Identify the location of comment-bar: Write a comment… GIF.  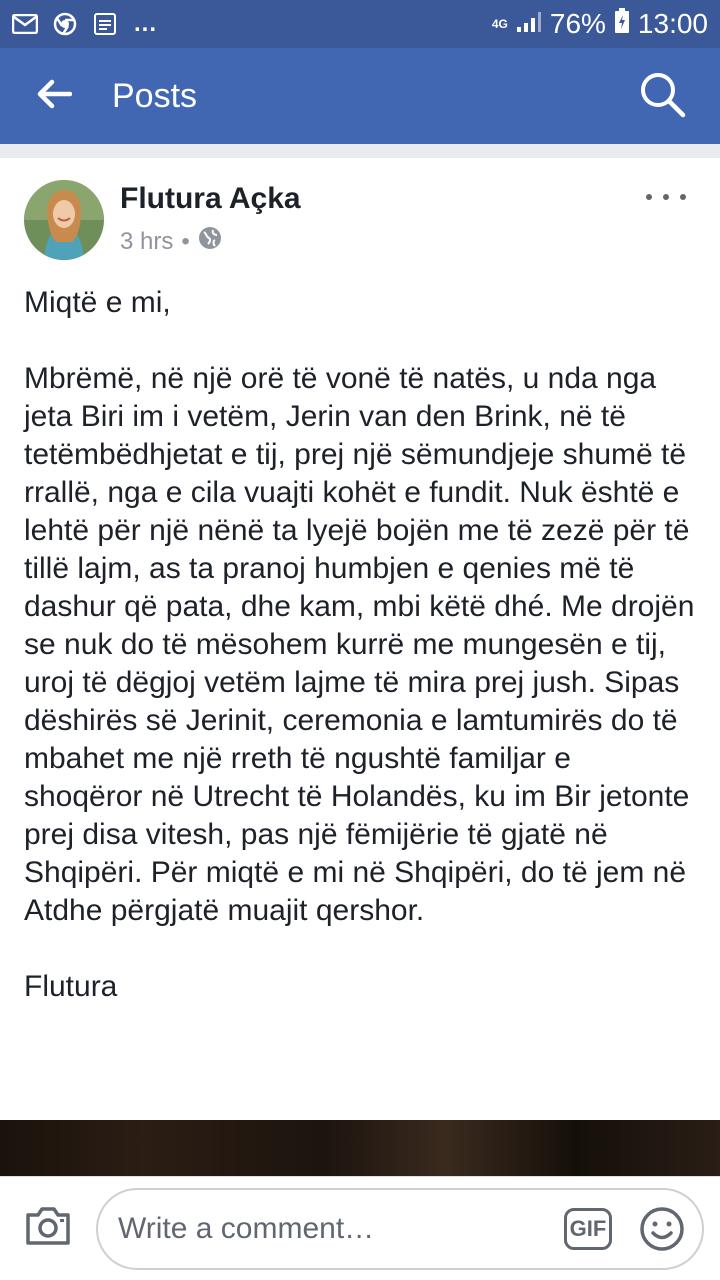
(360, 1228).